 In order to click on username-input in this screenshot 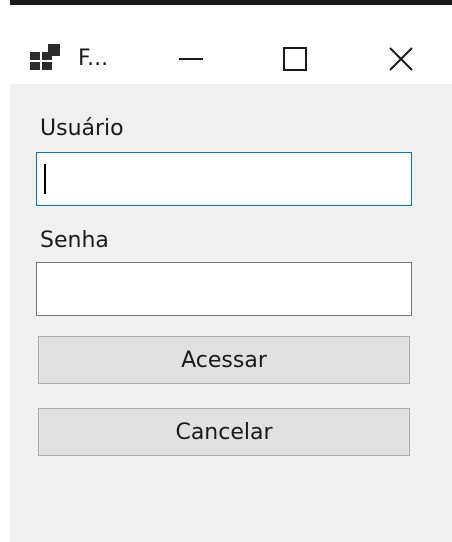, I will do `click(224, 179)`.